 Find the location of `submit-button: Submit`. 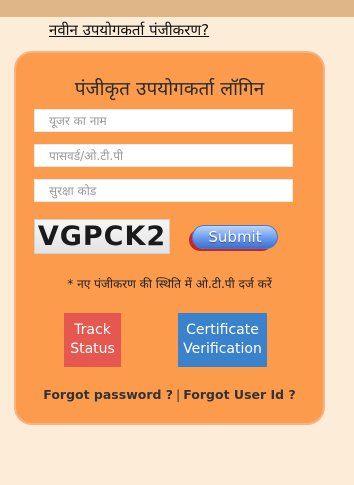

submit-button: Submit is located at coordinates (235, 237).